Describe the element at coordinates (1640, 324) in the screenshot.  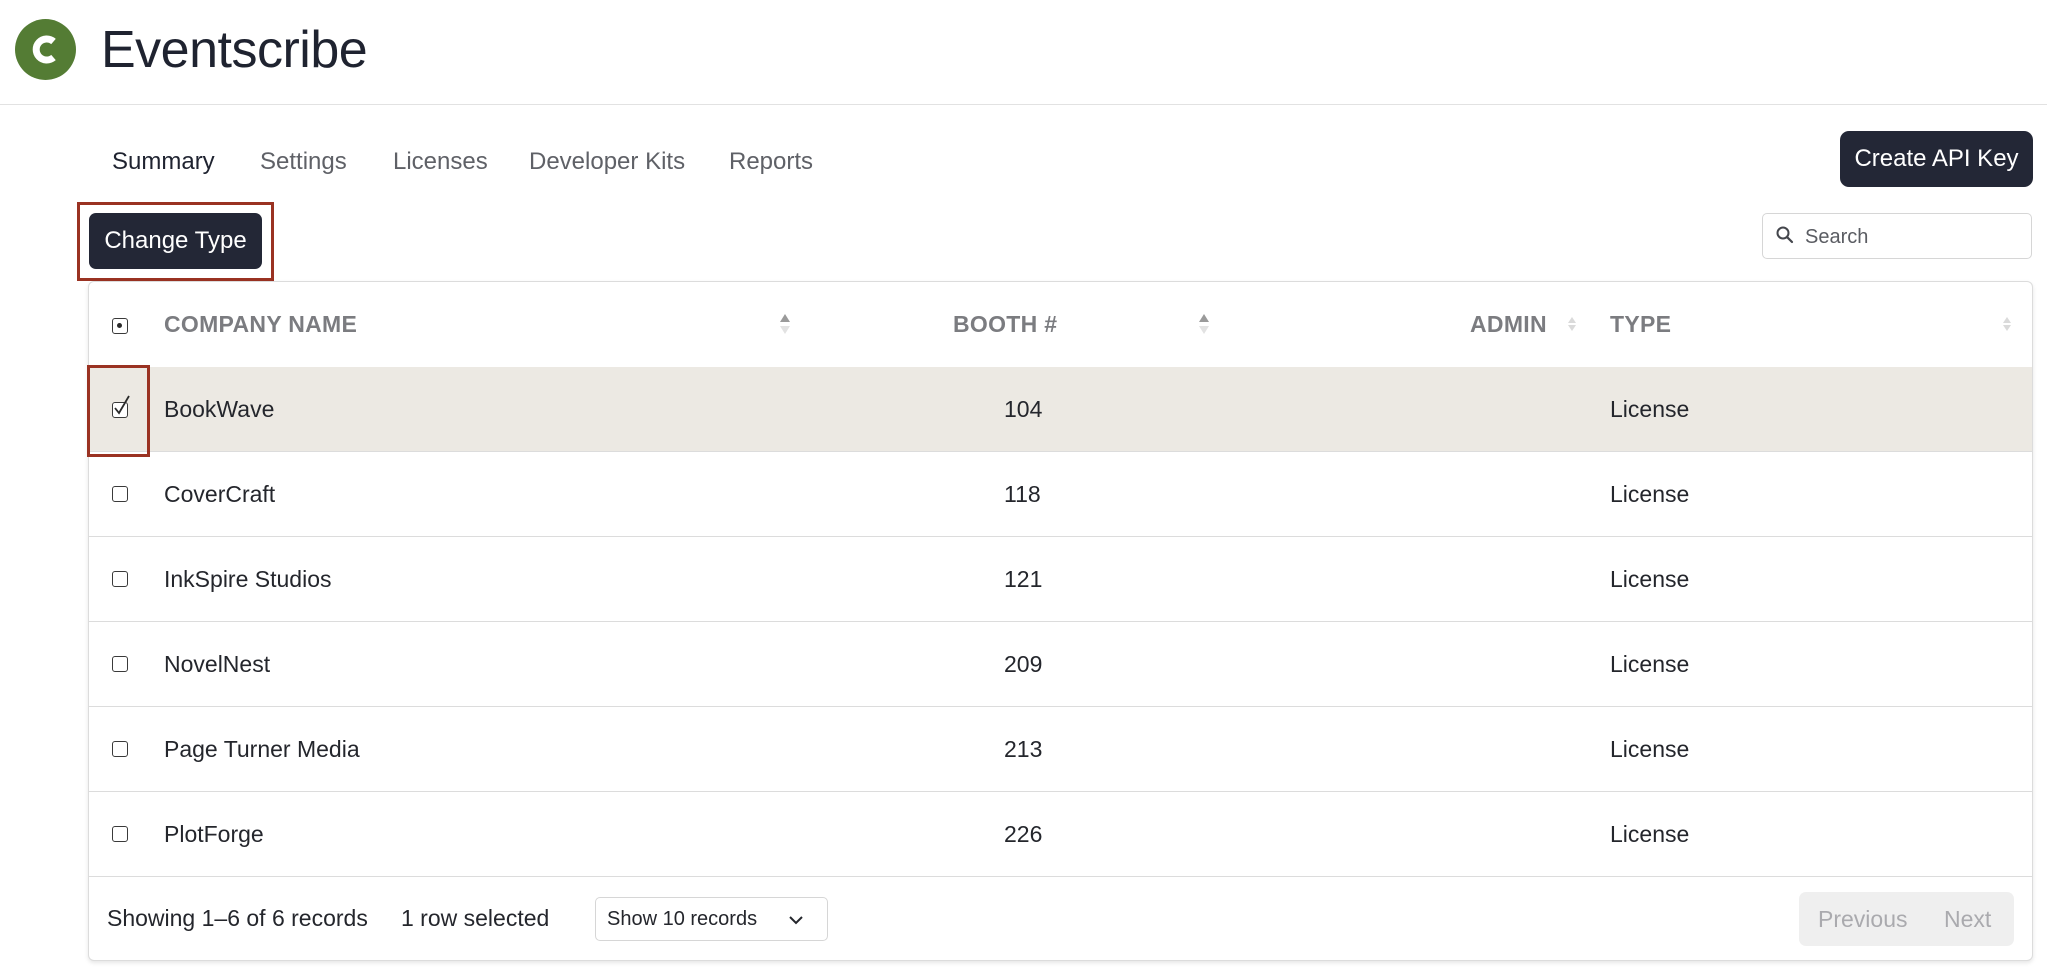
I see `col-type: TYPE` at that location.